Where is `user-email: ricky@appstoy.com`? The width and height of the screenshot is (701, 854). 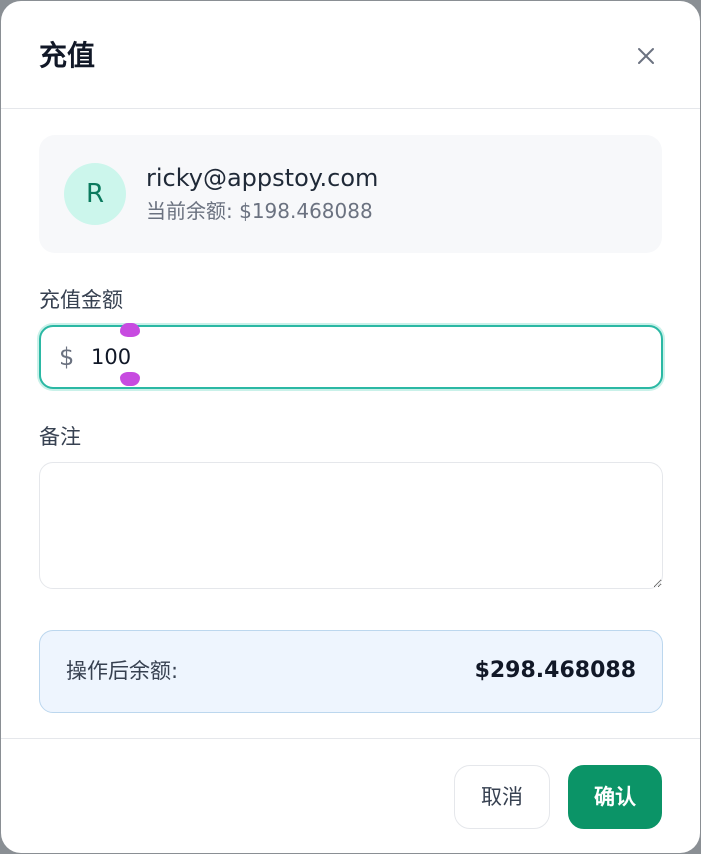
user-email: ricky@appstoy.com is located at coordinates (262, 178).